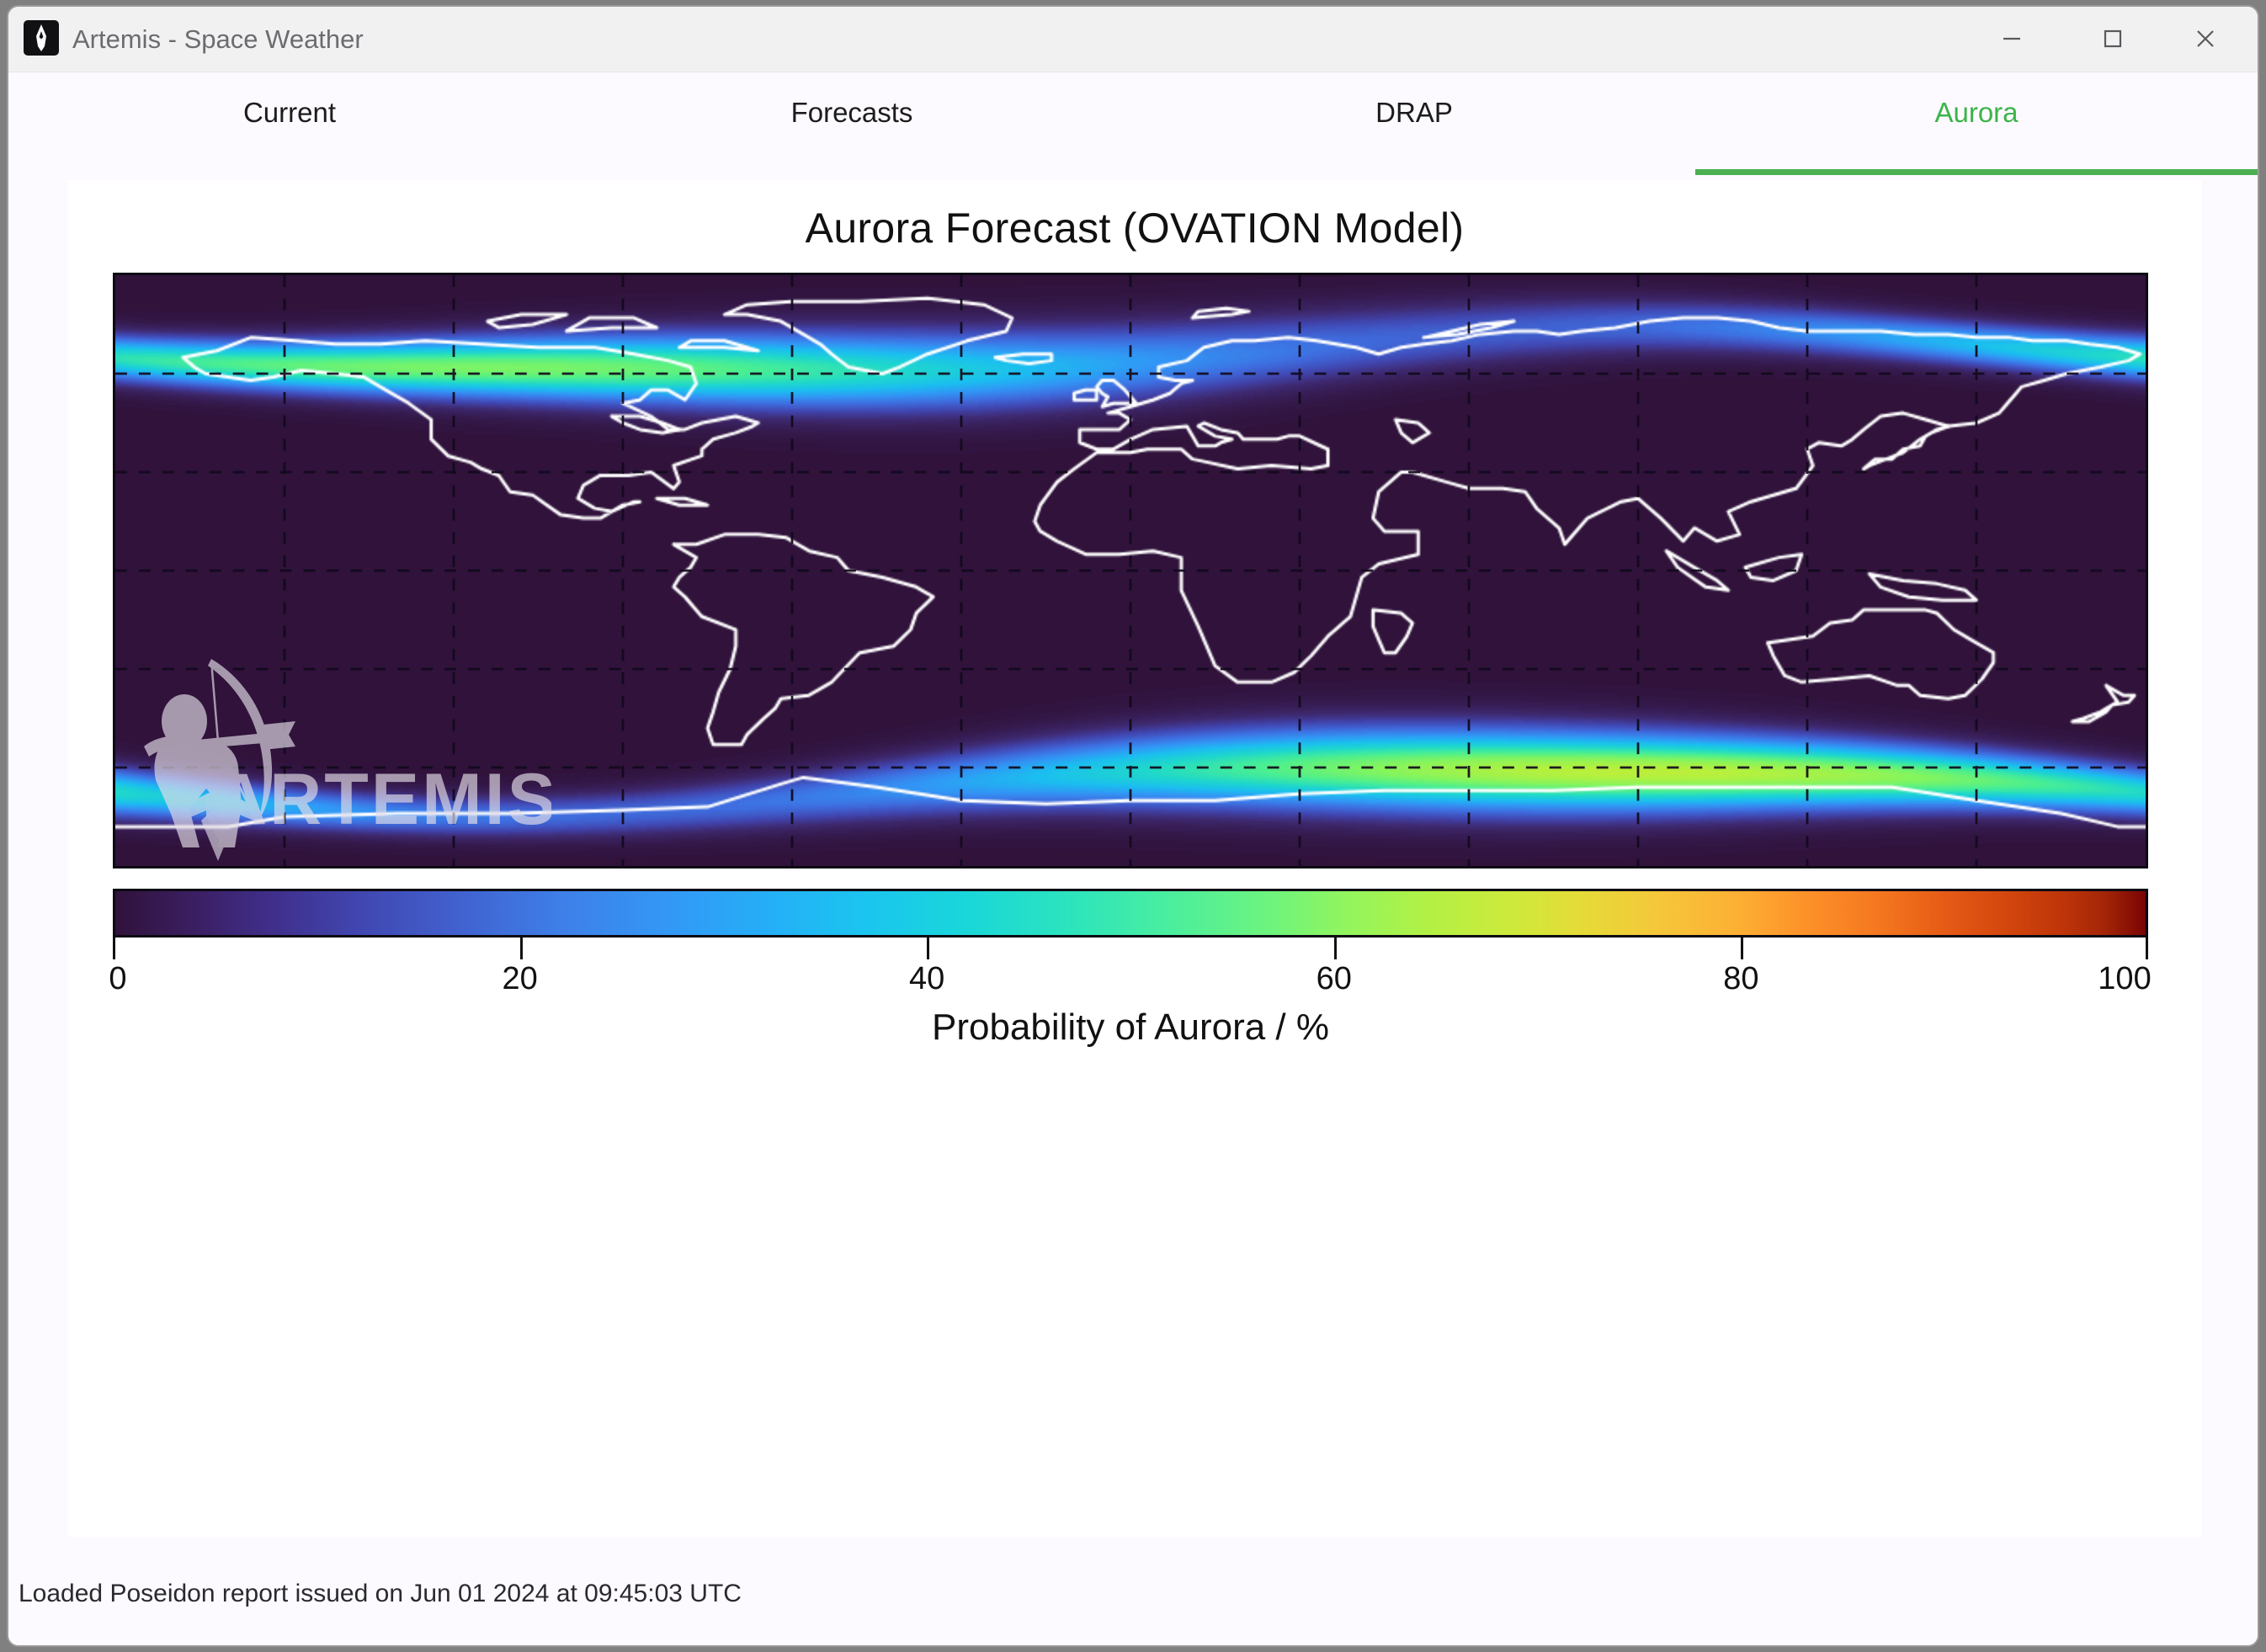  I want to click on title-bar: Artemis - Space Weather, so click(1133, 39).